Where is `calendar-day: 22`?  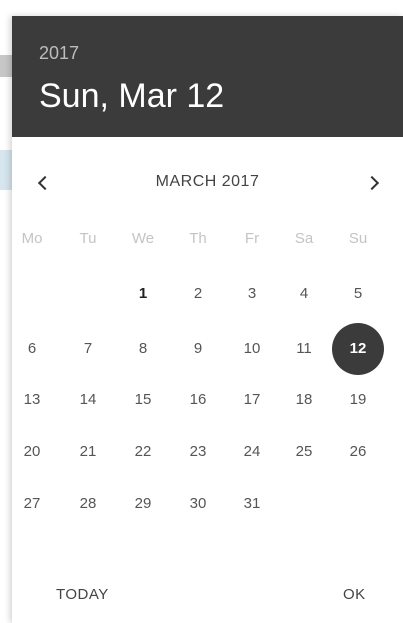
calendar-day: 22 is located at coordinates (143, 452).